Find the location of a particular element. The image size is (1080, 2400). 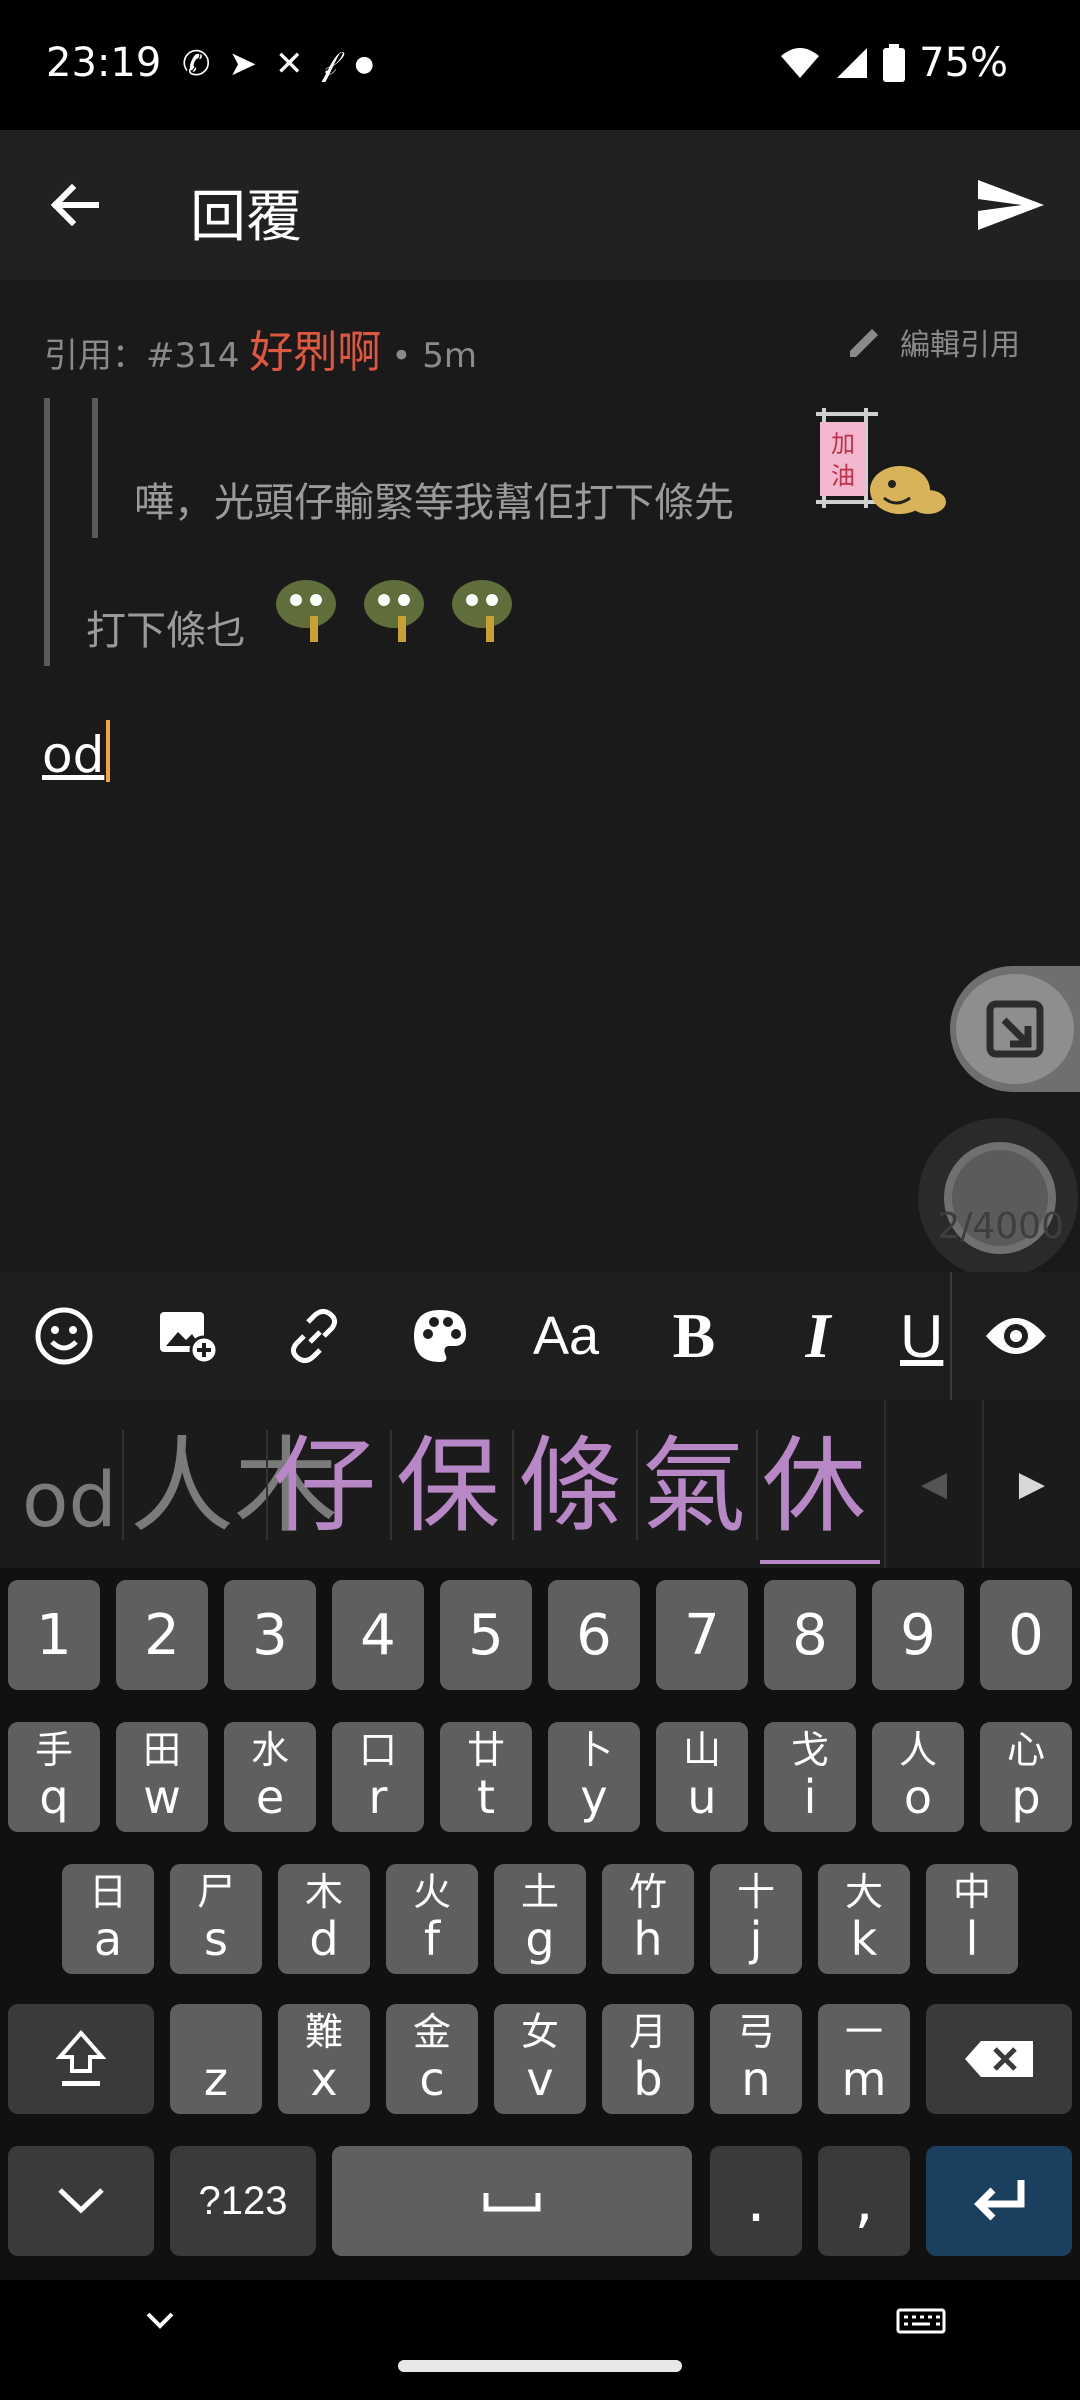

candidate-prev-button: ◀ is located at coordinates (934, 1484).